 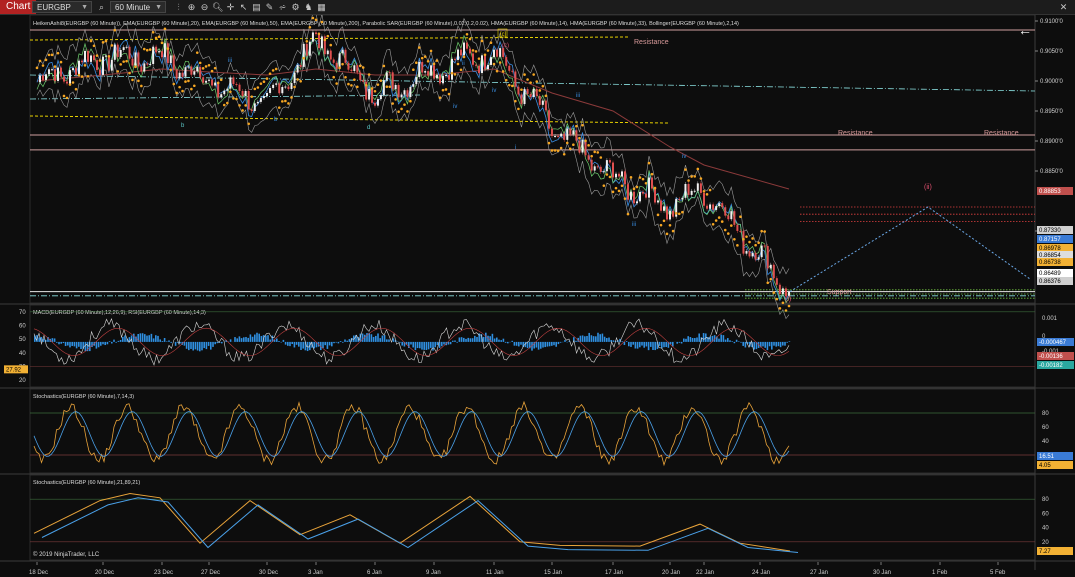 What do you see at coordinates (282, 7) in the screenshot?
I see `chart-style-icon: ⩫` at bounding box center [282, 7].